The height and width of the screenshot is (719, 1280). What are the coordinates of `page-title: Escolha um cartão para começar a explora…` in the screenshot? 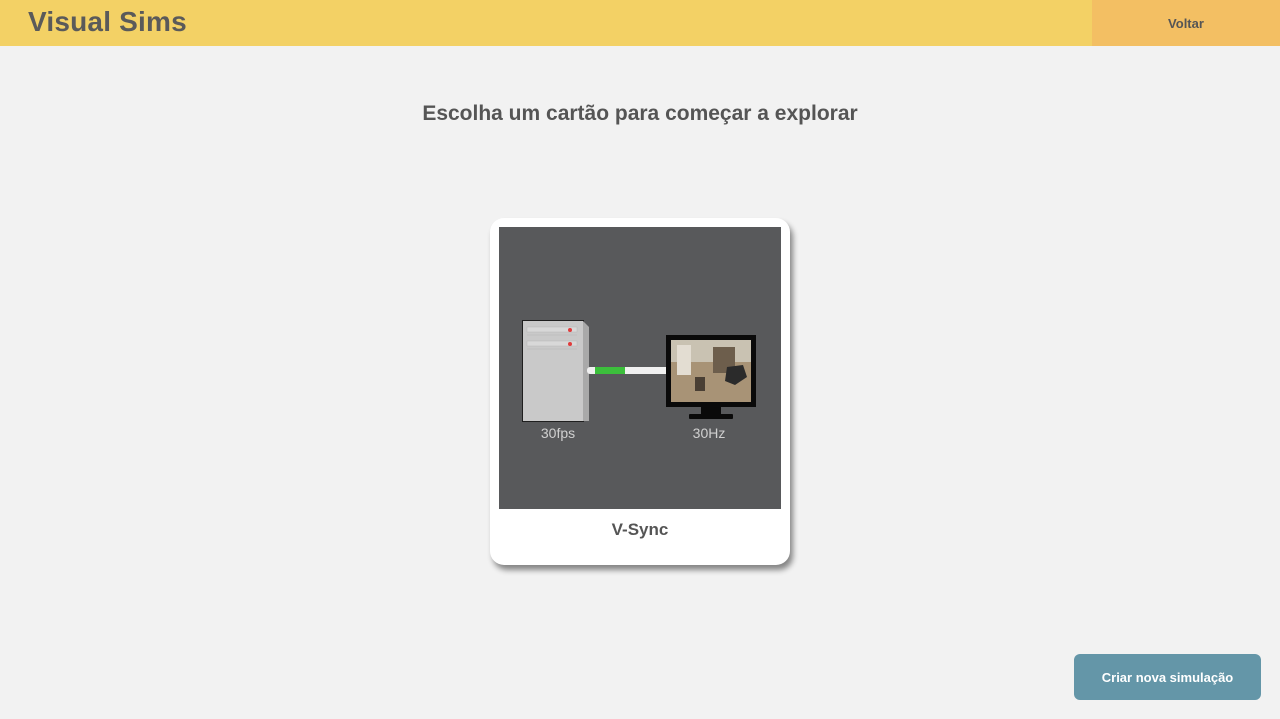 It's located at (640, 113).